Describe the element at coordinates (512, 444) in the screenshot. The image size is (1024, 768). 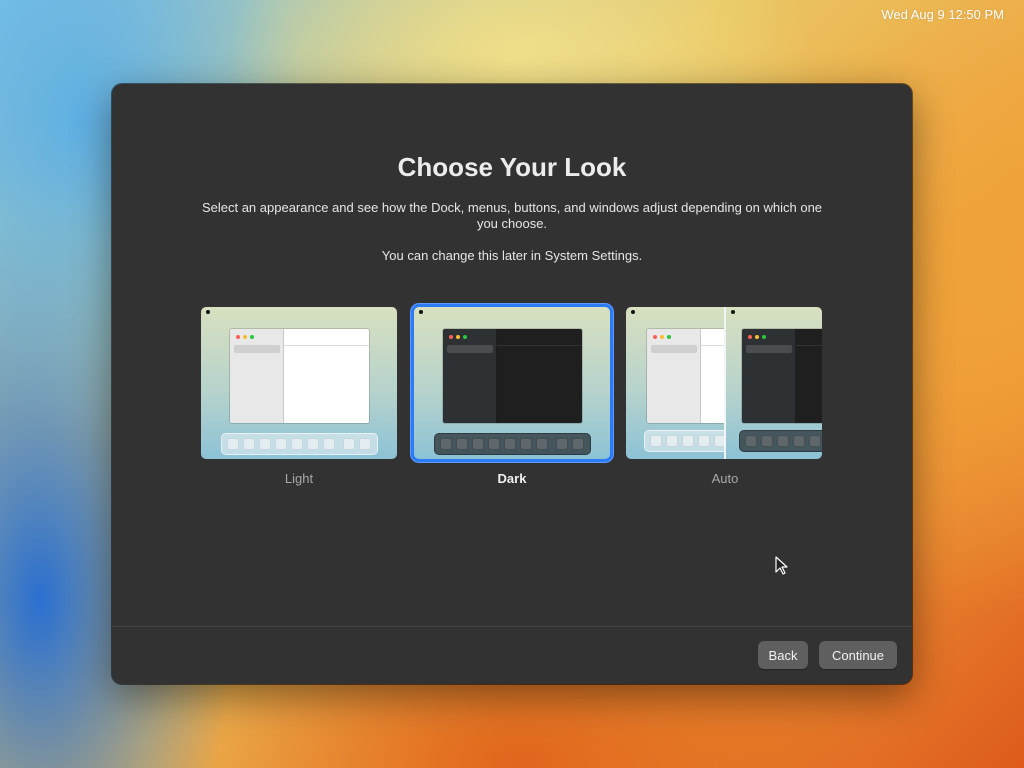
I see `dark-preview-dock` at that location.